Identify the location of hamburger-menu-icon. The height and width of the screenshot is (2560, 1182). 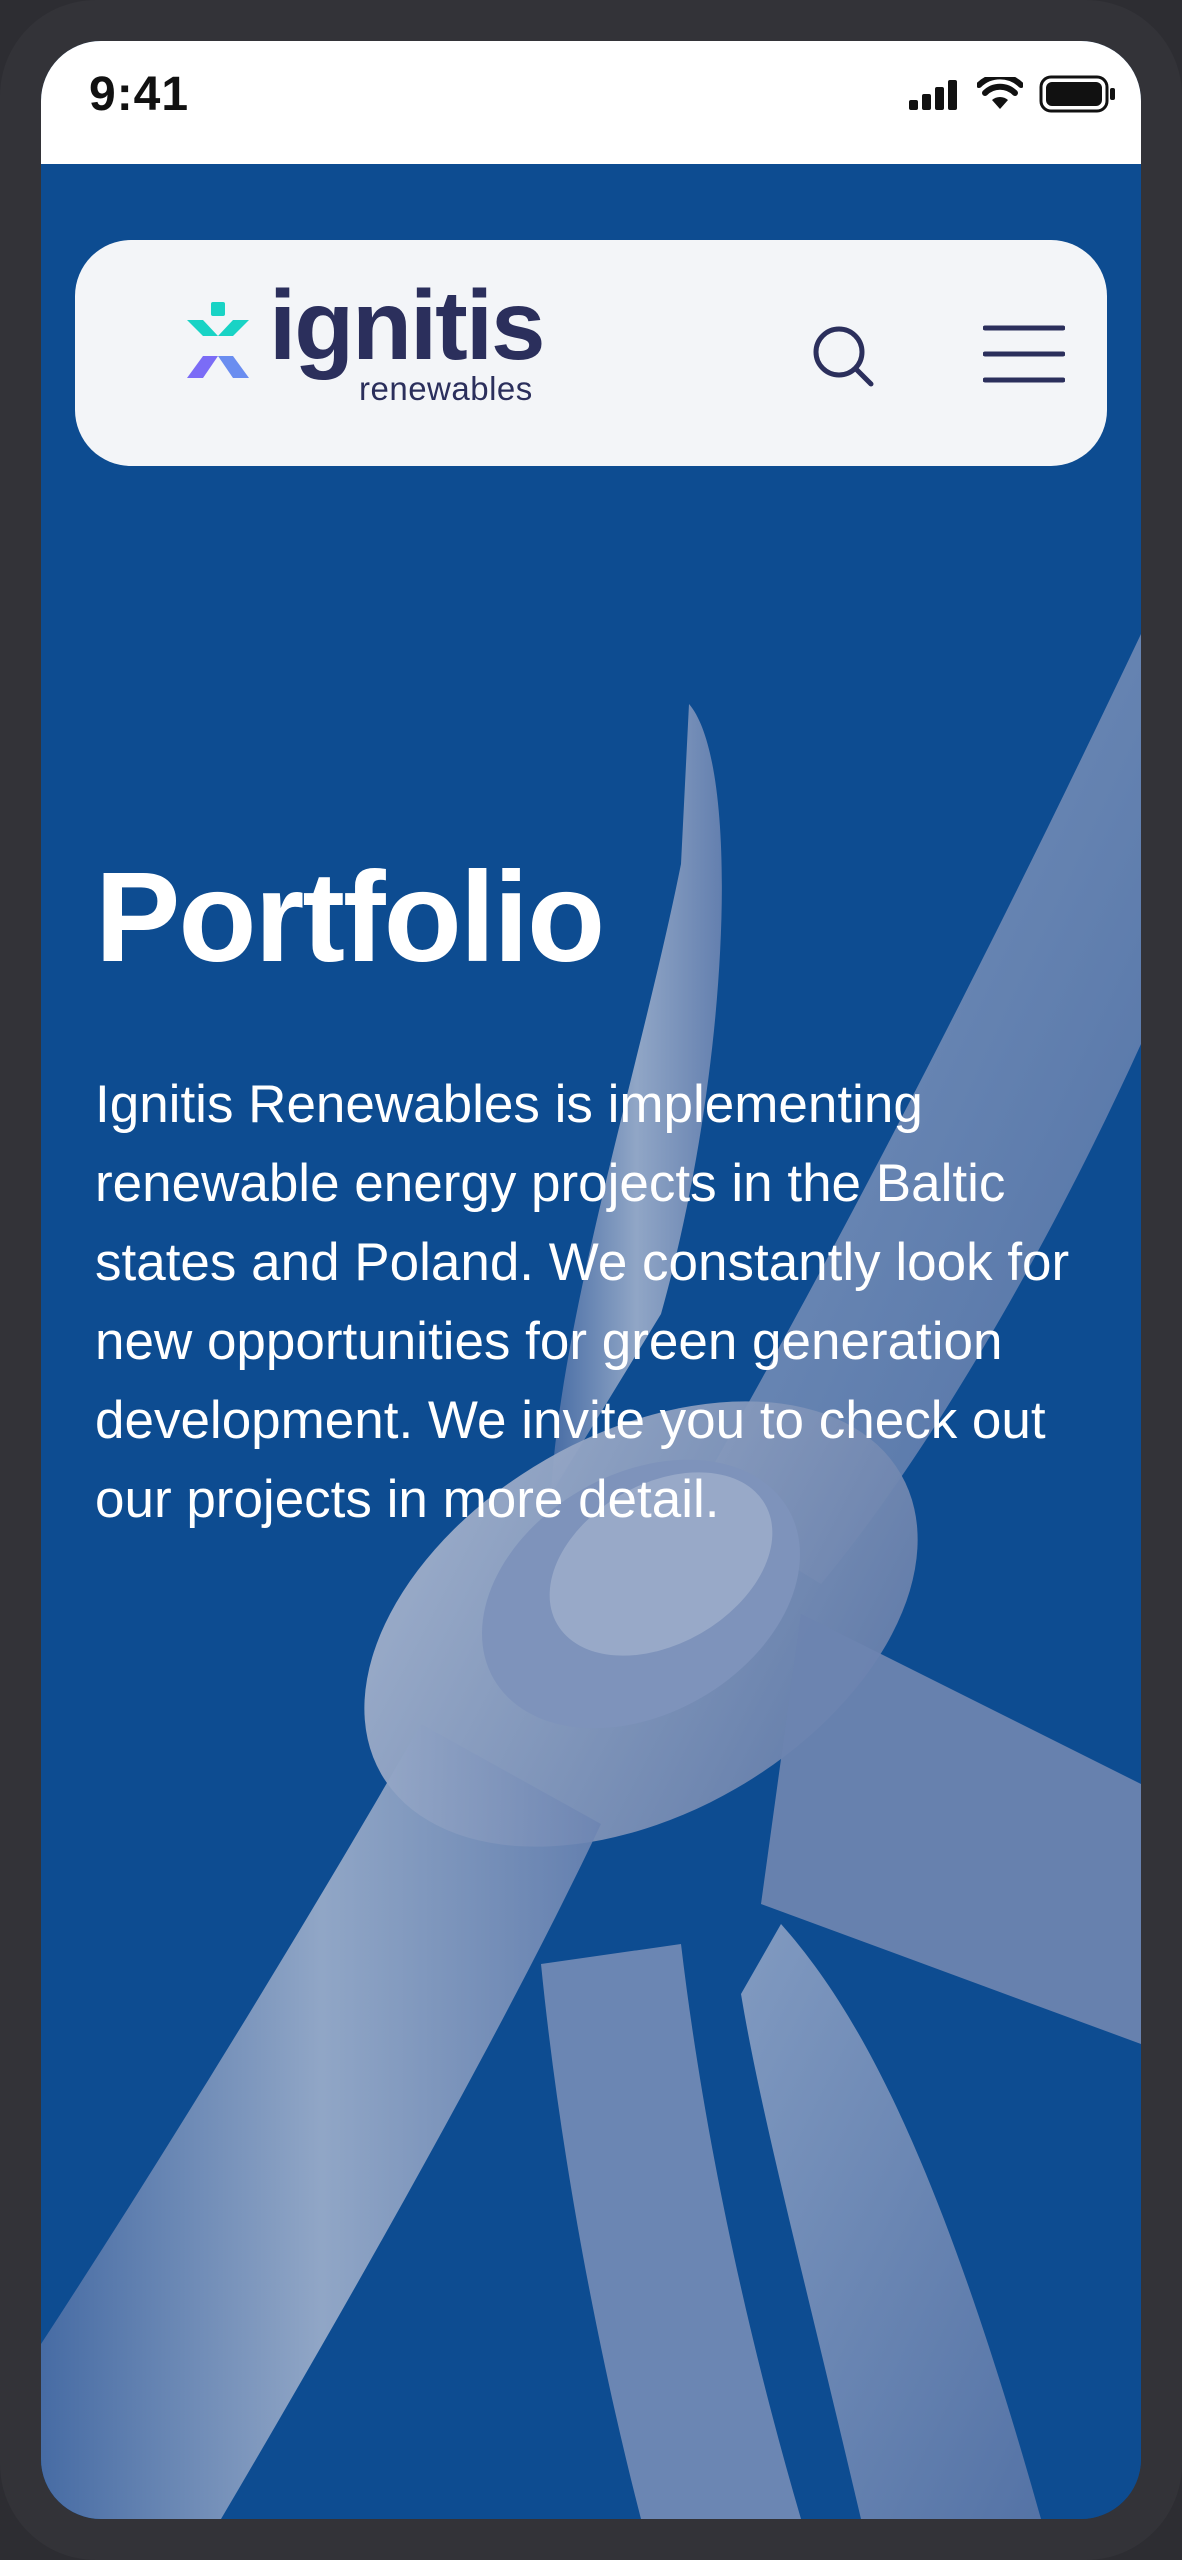
(1024, 354).